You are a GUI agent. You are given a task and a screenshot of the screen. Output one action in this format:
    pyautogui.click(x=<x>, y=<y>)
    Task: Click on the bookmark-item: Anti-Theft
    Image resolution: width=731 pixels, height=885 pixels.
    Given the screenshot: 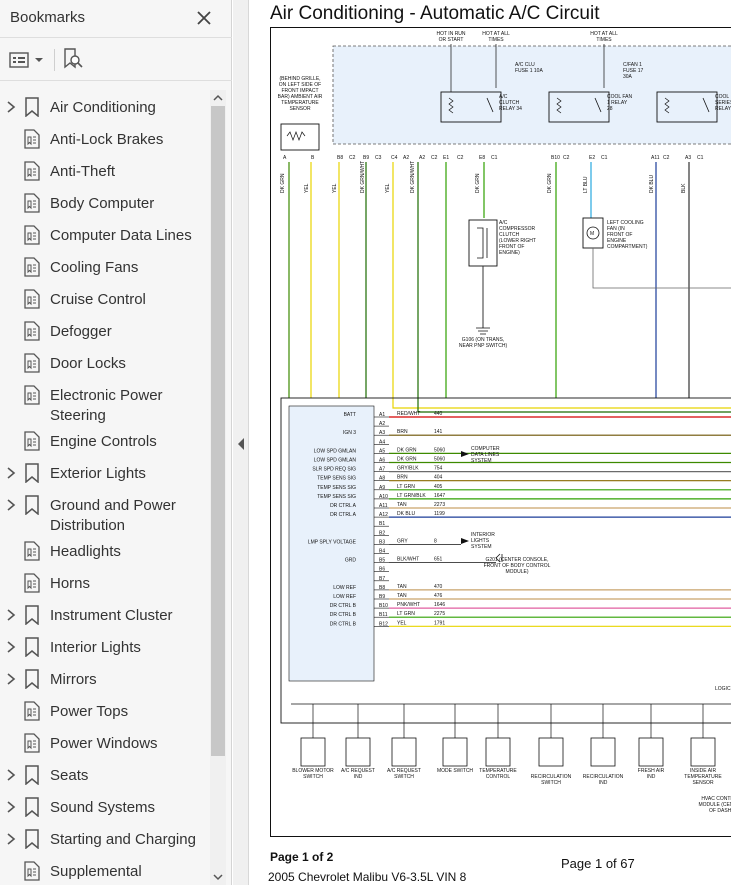 What is the action you would take?
    pyautogui.click(x=105, y=173)
    